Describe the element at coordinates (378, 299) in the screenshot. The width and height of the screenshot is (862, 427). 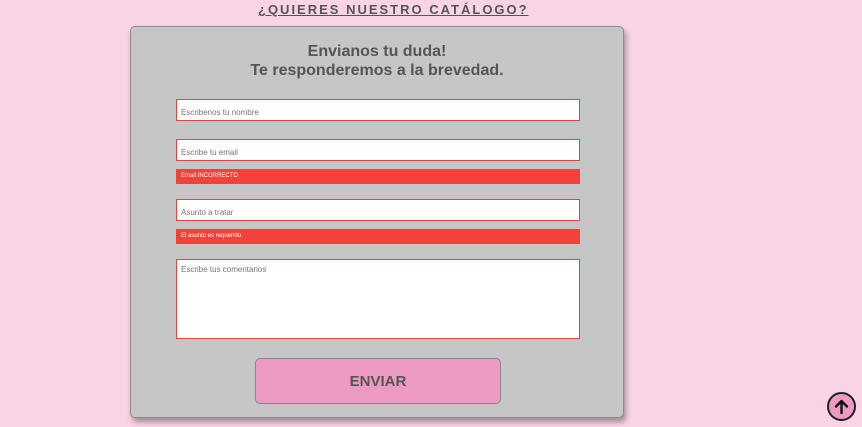
I see `comments-textarea` at that location.